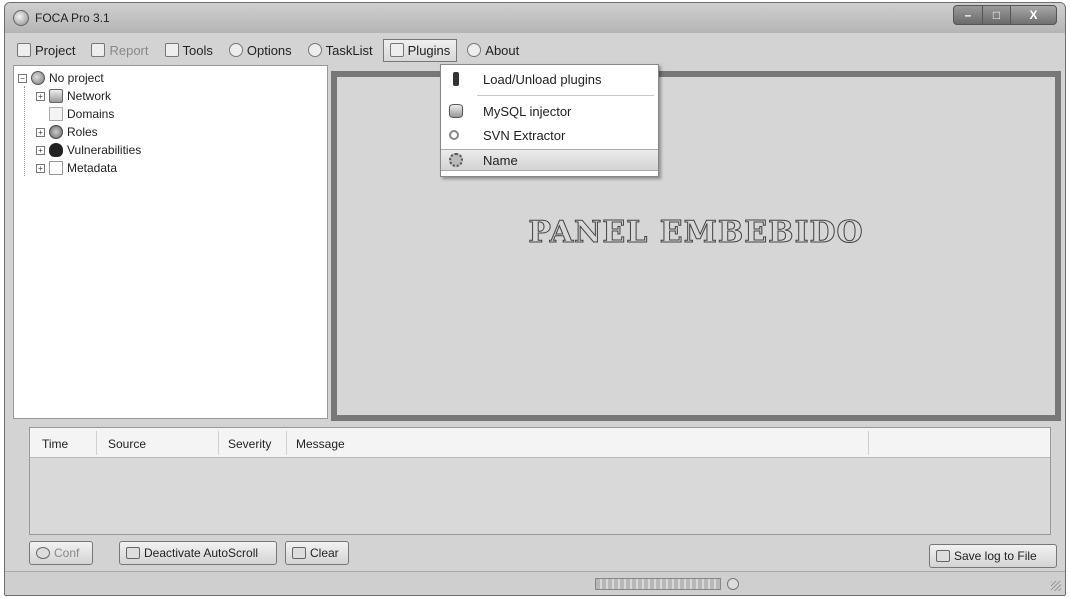 Image resolution: width=1070 pixels, height=598 pixels. Describe the element at coordinates (502, 50) in the screenshot. I see `menu-about-label: About` at that location.